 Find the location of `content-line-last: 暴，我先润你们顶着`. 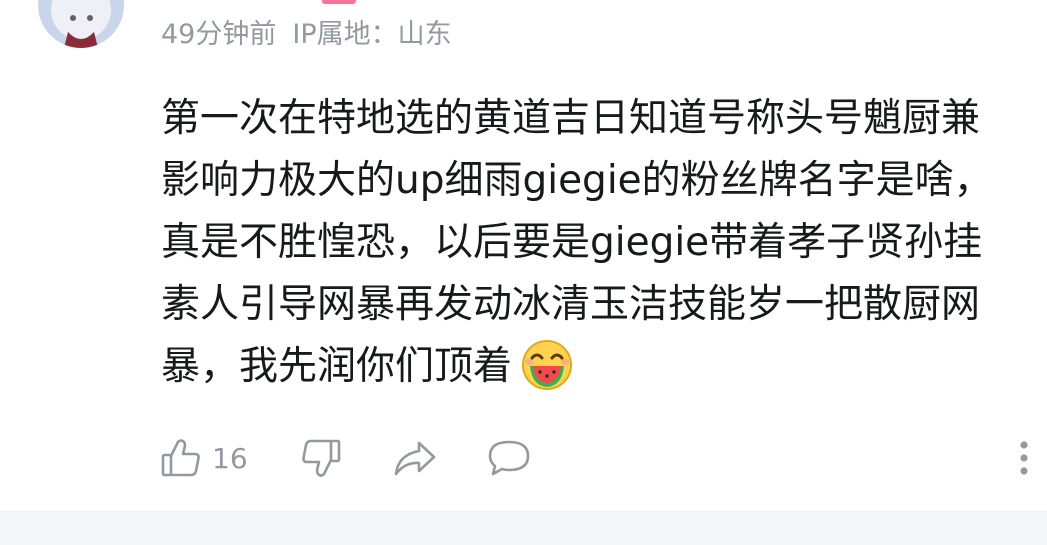

content-line-last: 暴，我先润你们顶着 is located at coordinates (594, 367).